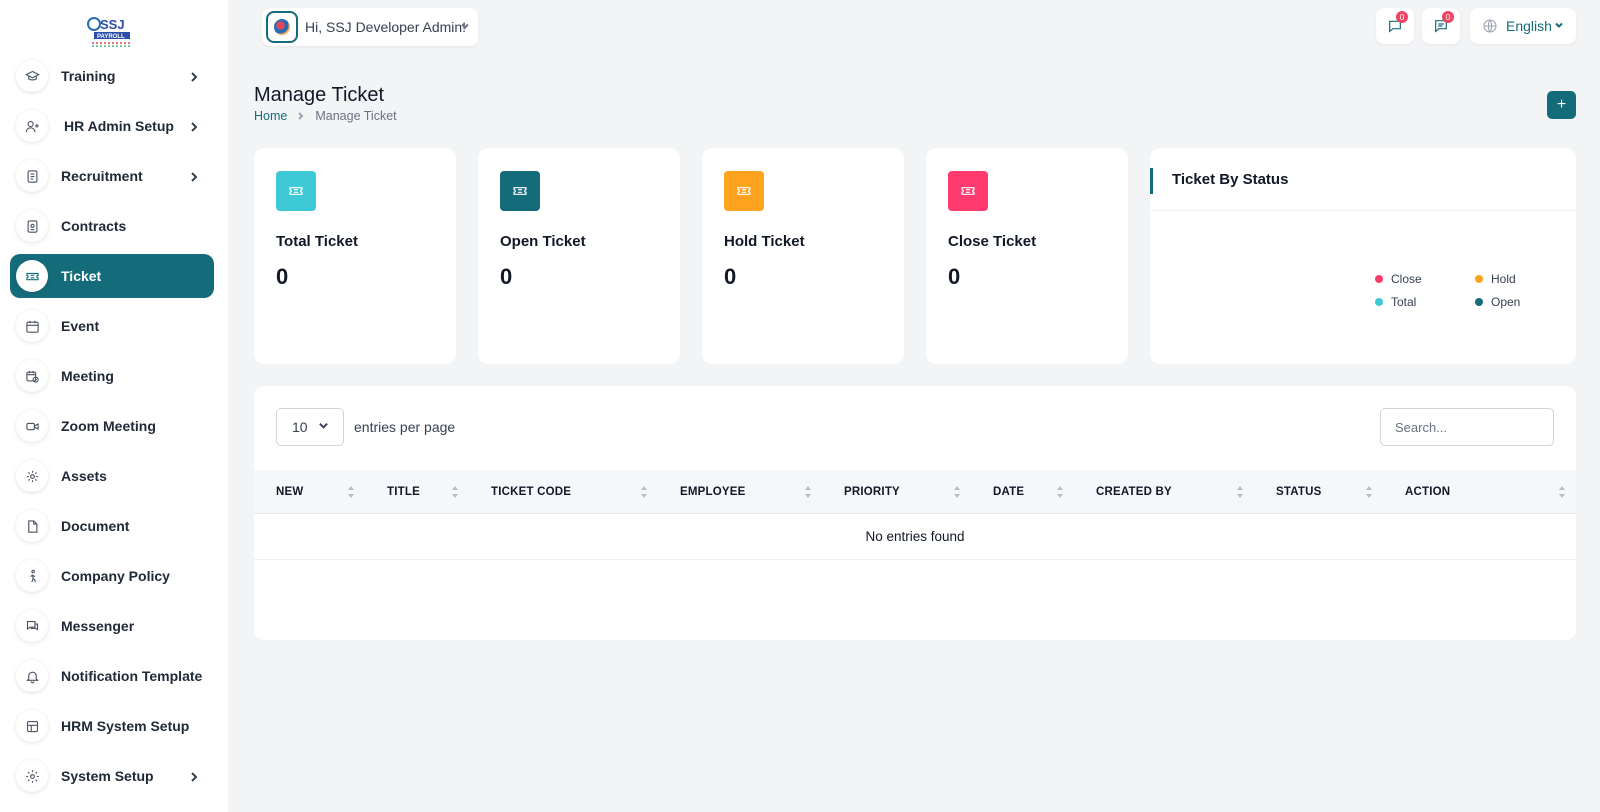  What do you see at coordinates (1022, 492) in the screenshot?
I see `column-header-date: DATE` at bounding box center [1022, 492].